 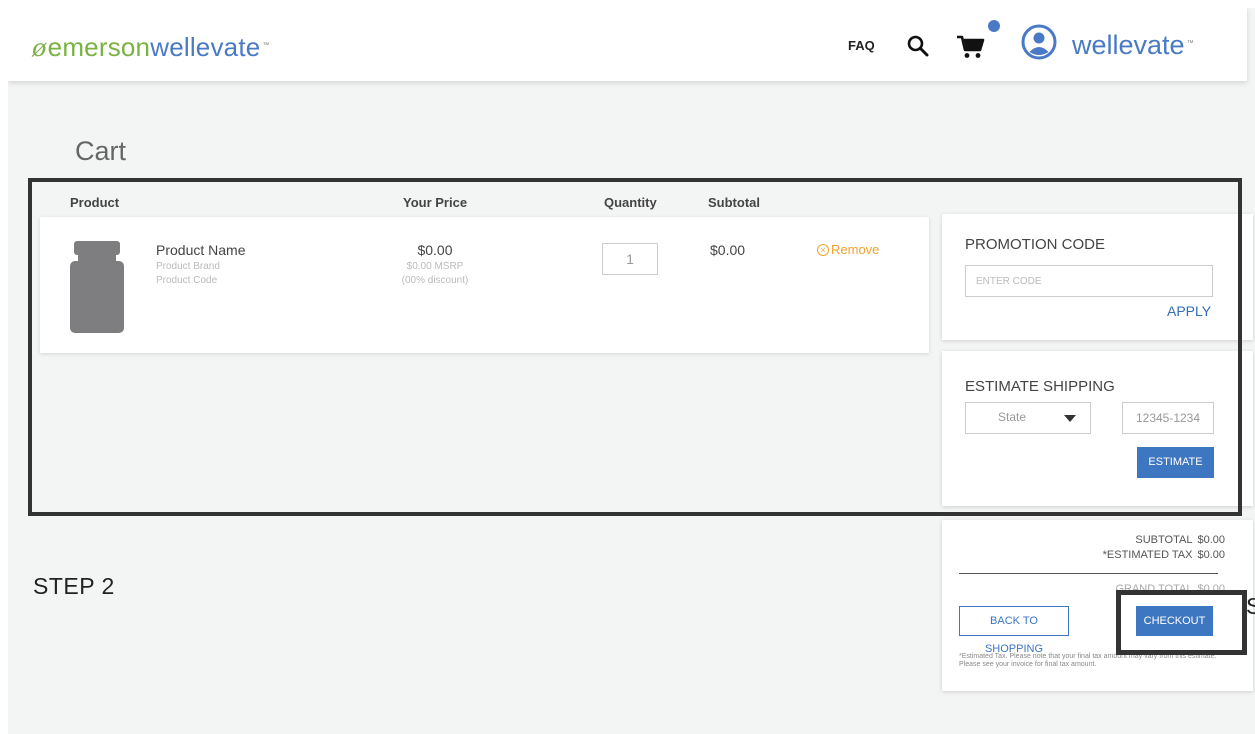 I want to click on search-icon, so click(x=918, y=46).